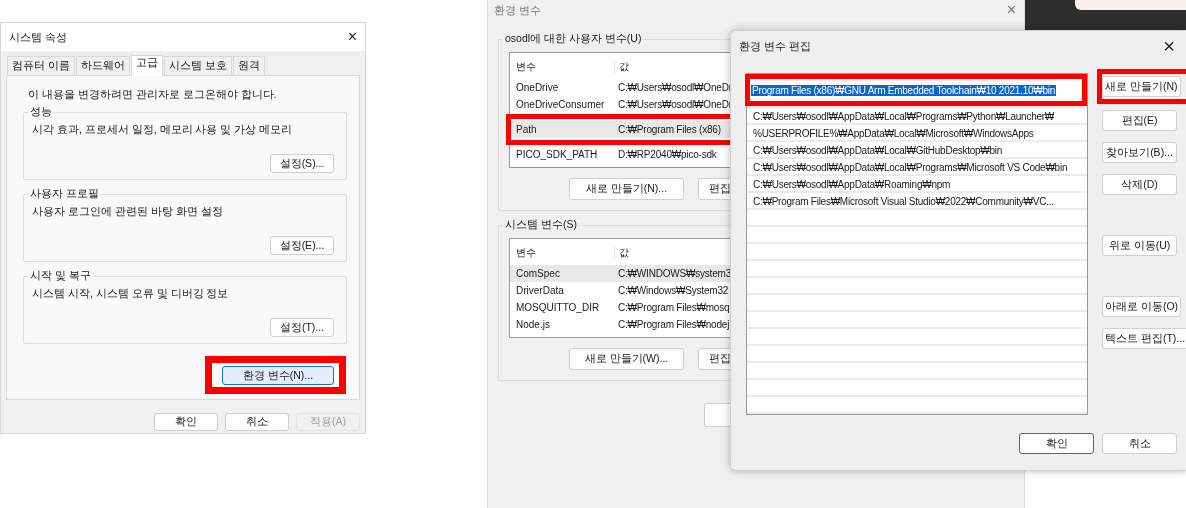 This screenshot has width=1186, height=508. Describe the element at coordinates (131, 294) in the screenshot. I see `group-description: 시스템 시작, 시스템 오류 및 디버깅 정보` at that location.